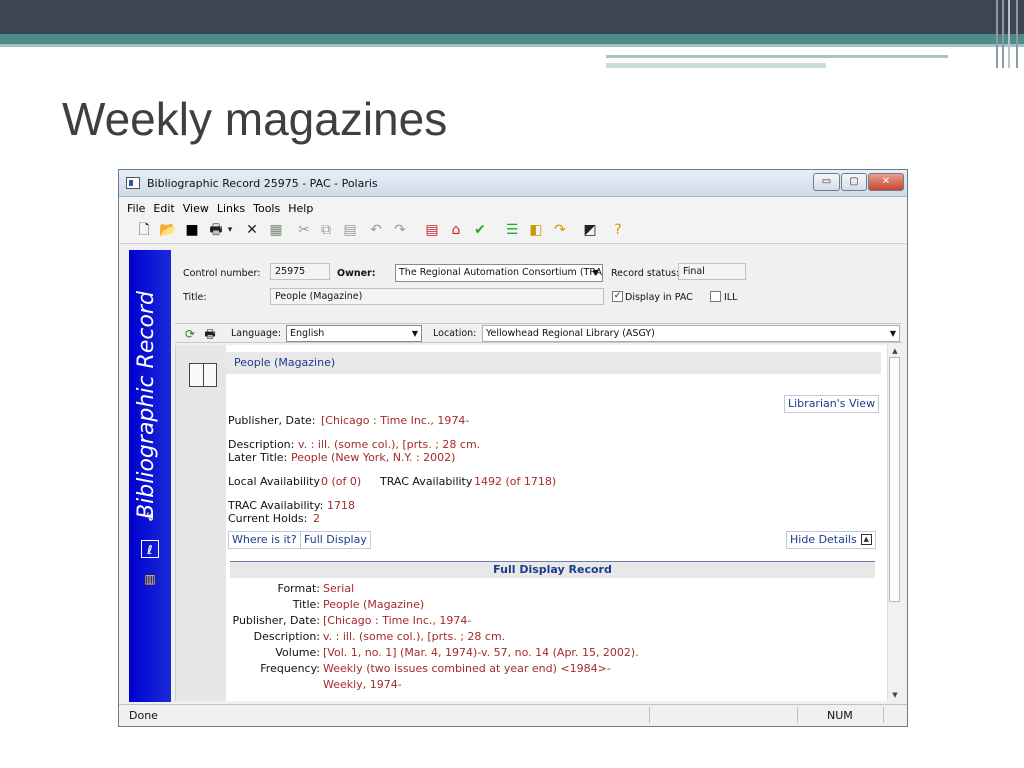  I want to click on fdr-label-volume: Volume:, so click(297, 652).